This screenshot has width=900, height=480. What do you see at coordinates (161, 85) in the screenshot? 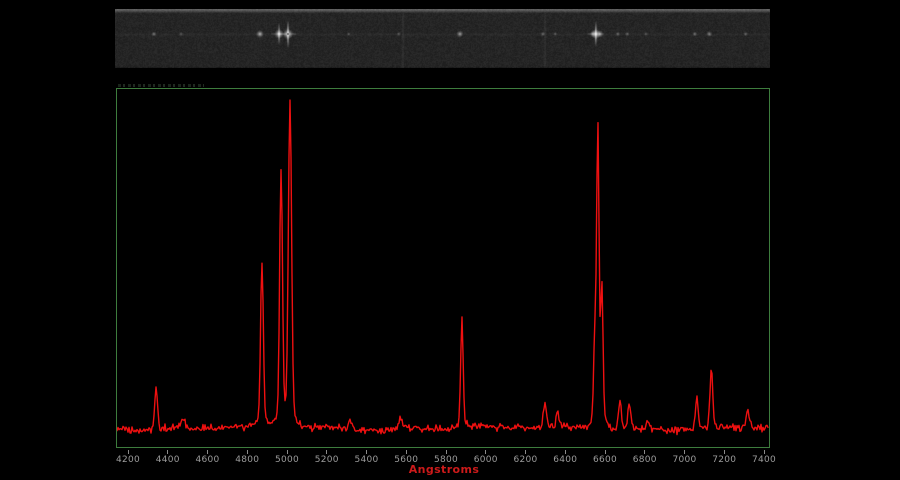
I see `faint-text-artifact` at bounding box center [161, 85].